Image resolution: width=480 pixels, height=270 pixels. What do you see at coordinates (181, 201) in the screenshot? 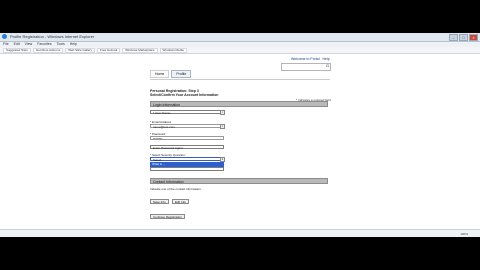
I see `edit-button: Edit Info` at bounding box center [181, 201].